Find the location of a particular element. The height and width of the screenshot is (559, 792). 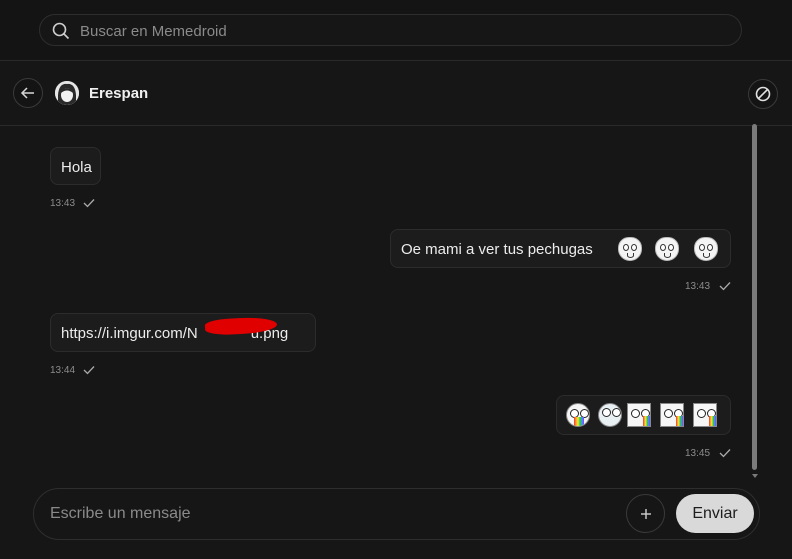

rage-face-emoji is located at coordinates (610, 415).